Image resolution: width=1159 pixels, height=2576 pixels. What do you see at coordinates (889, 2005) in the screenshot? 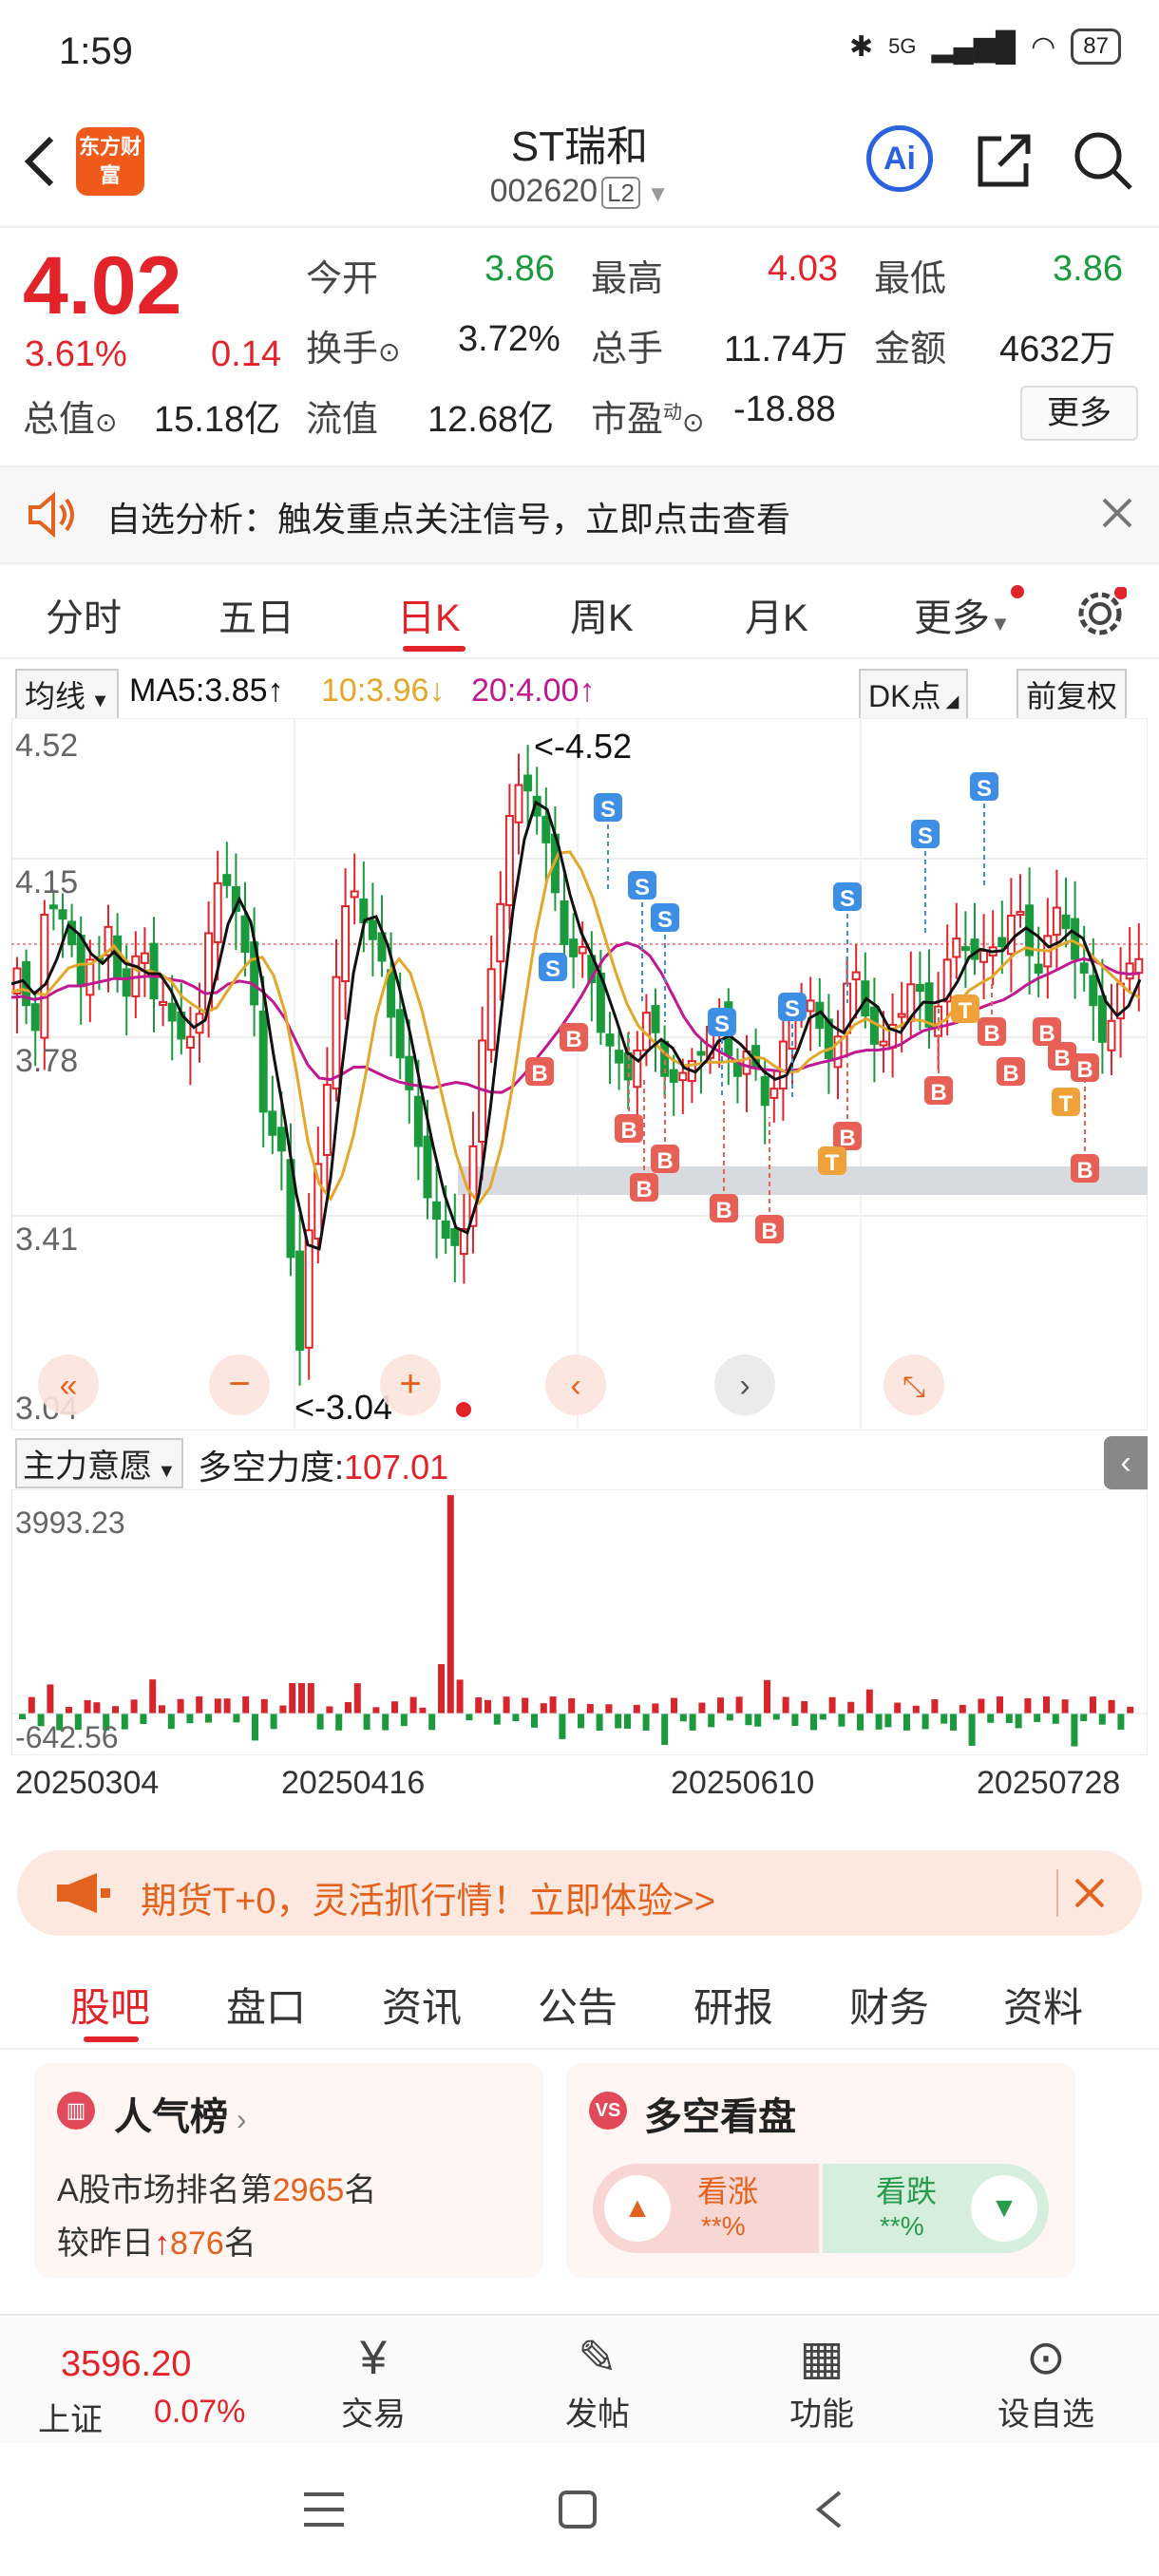
I see `tab-financials: 财务` at bounding box center [889, 2005].